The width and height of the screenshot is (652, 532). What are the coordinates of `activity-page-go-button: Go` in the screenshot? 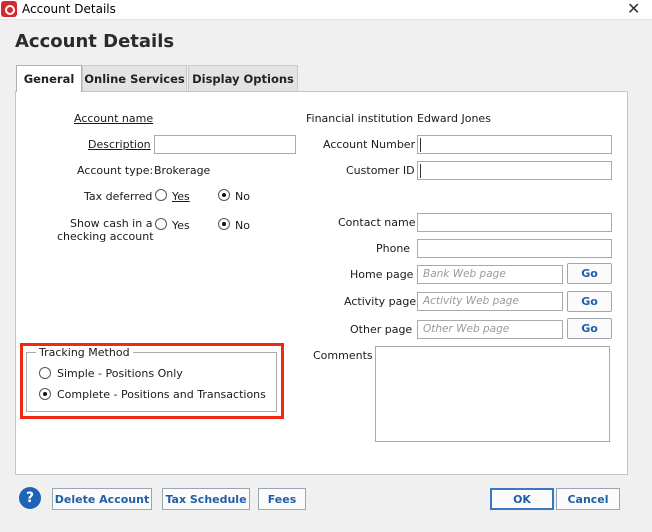 It's located at (589, 301).